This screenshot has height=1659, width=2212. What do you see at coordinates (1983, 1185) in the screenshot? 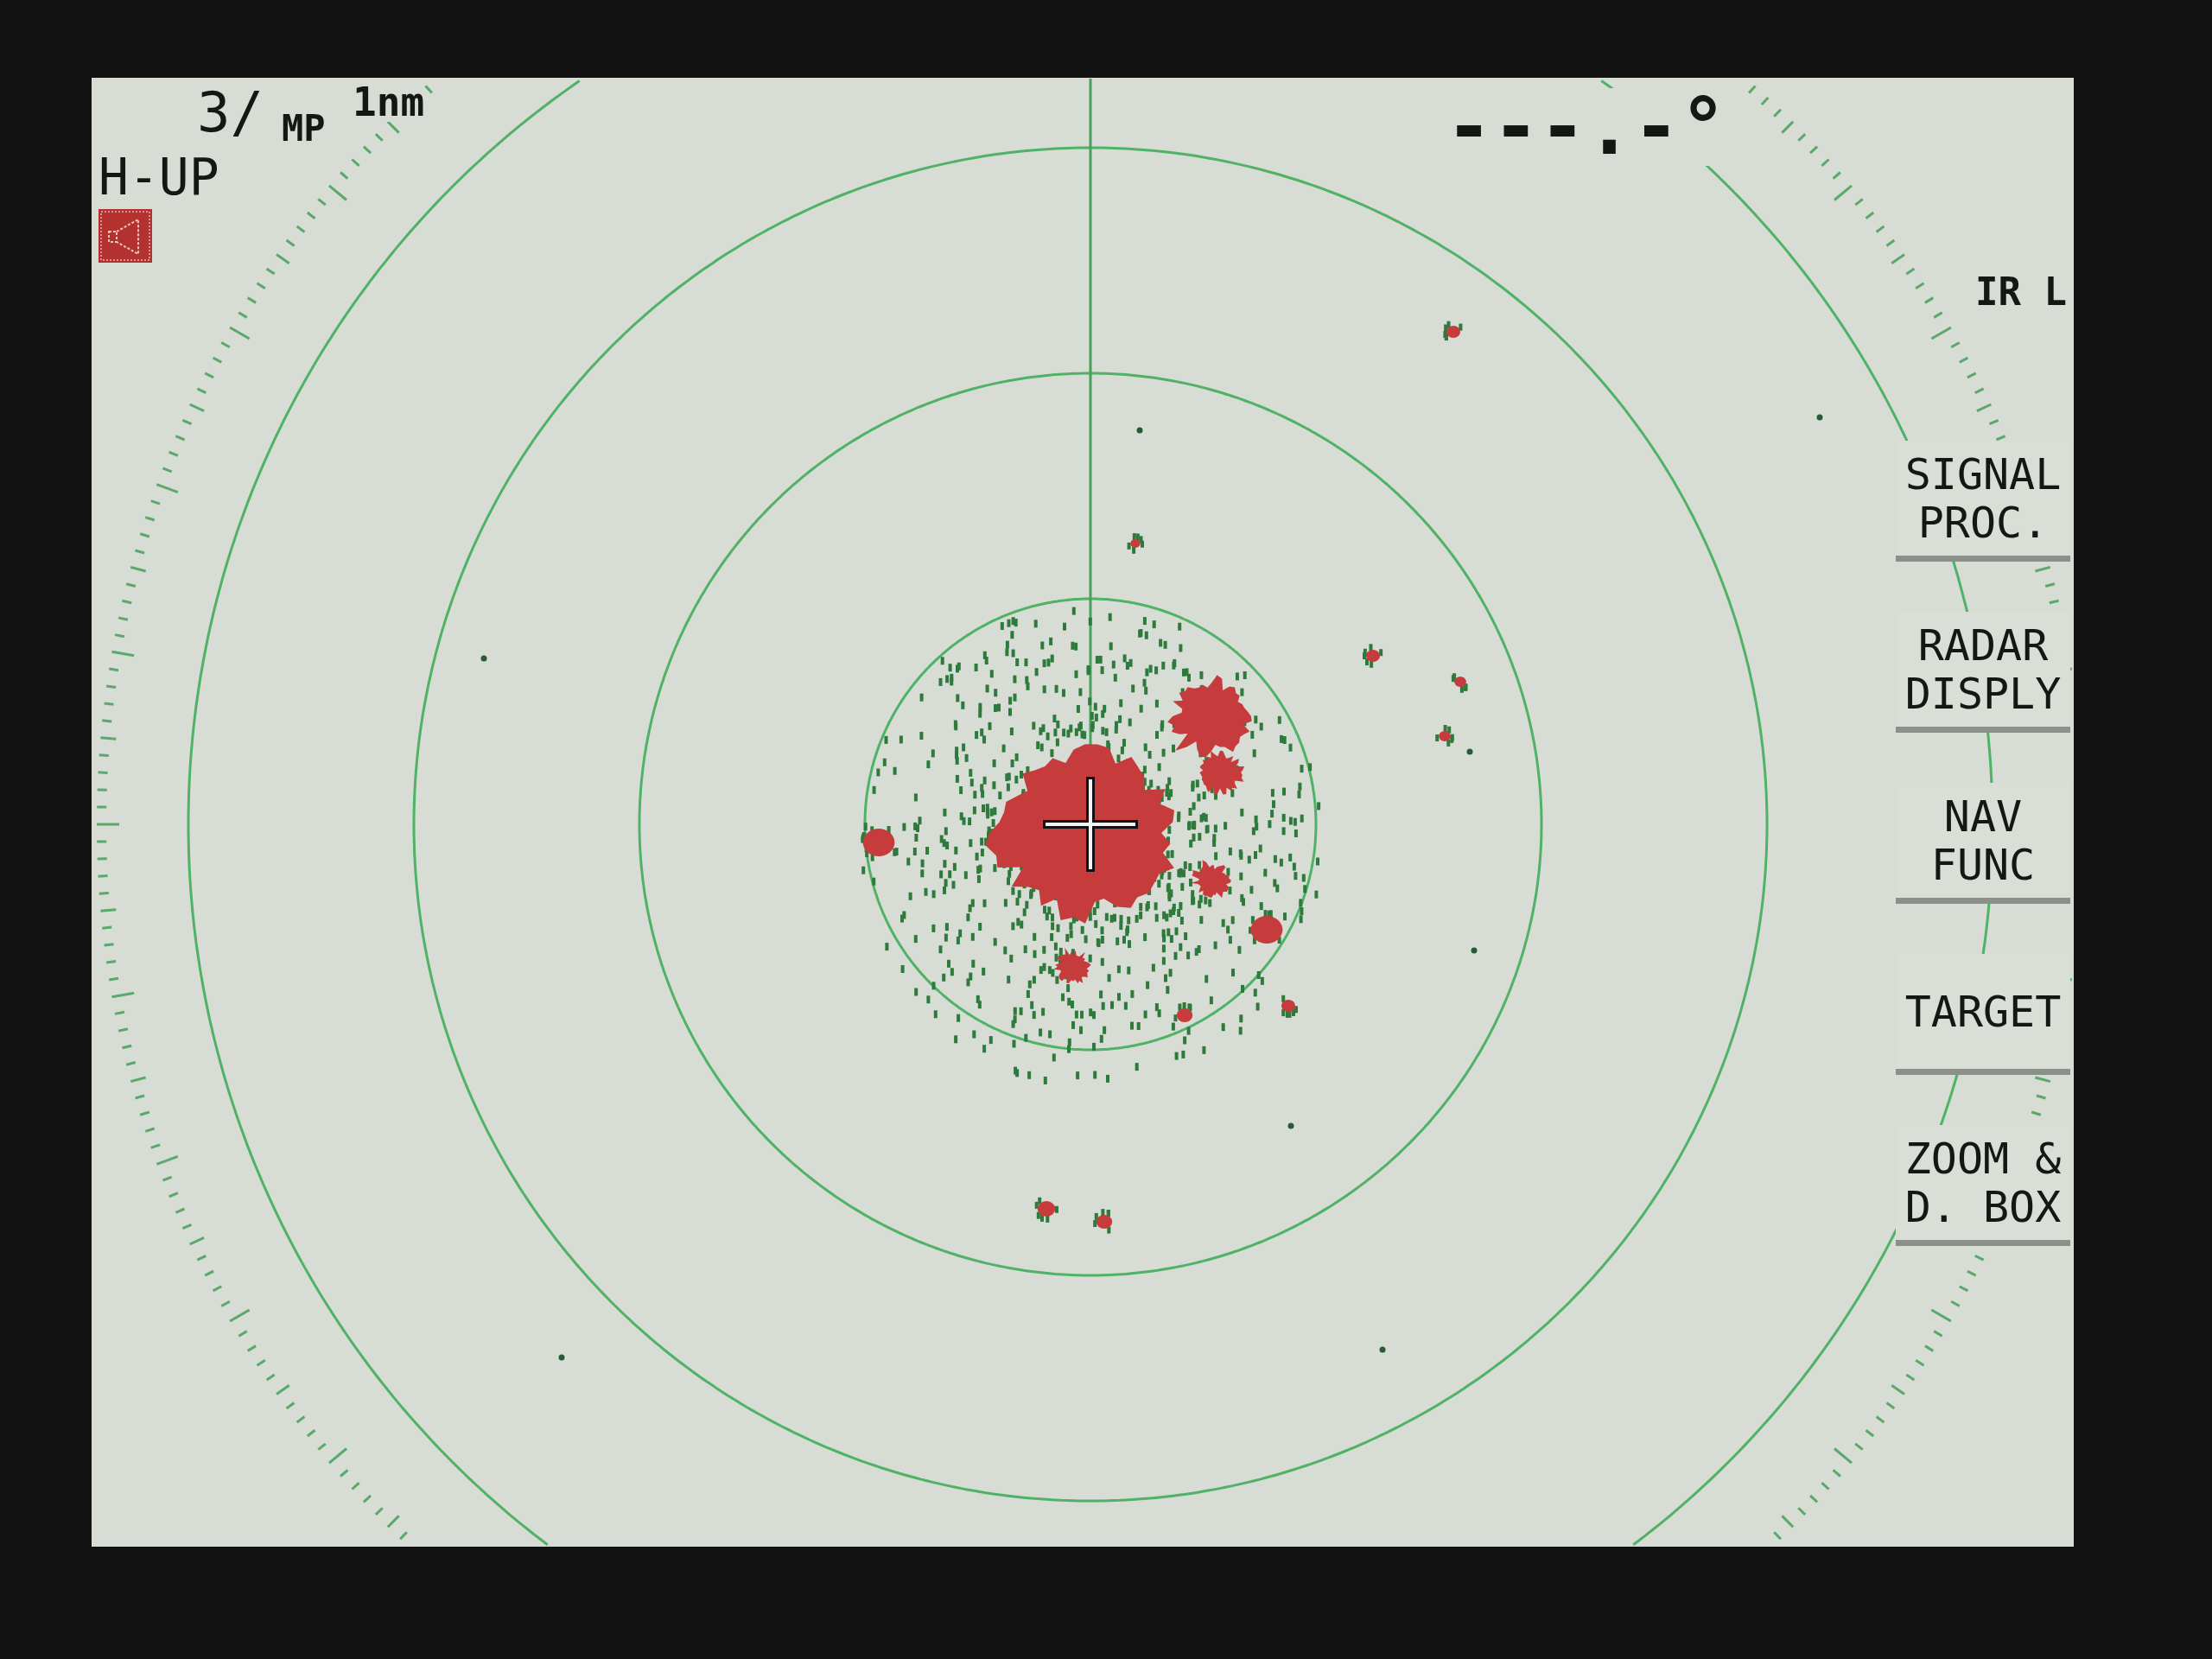
I see `menu-key: ZOOM & D. BOX` at bounding box center [1983, 1185].